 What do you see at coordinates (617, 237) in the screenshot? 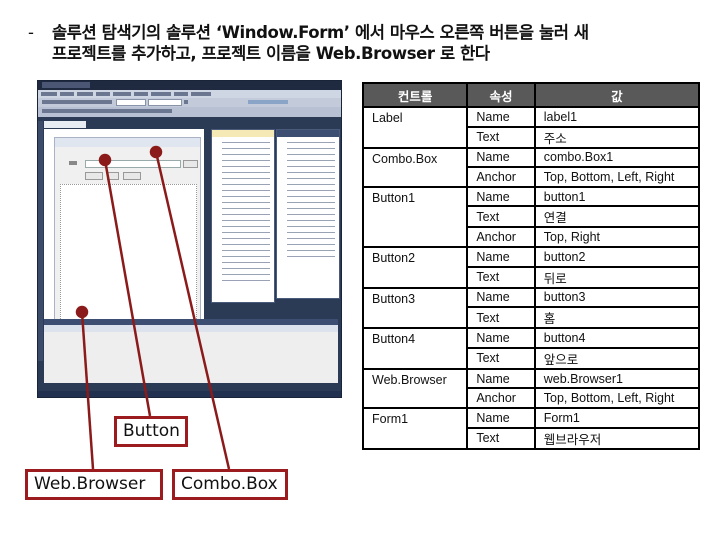
I see `value-cell: Top, Right` at bounding box center [617, 237].